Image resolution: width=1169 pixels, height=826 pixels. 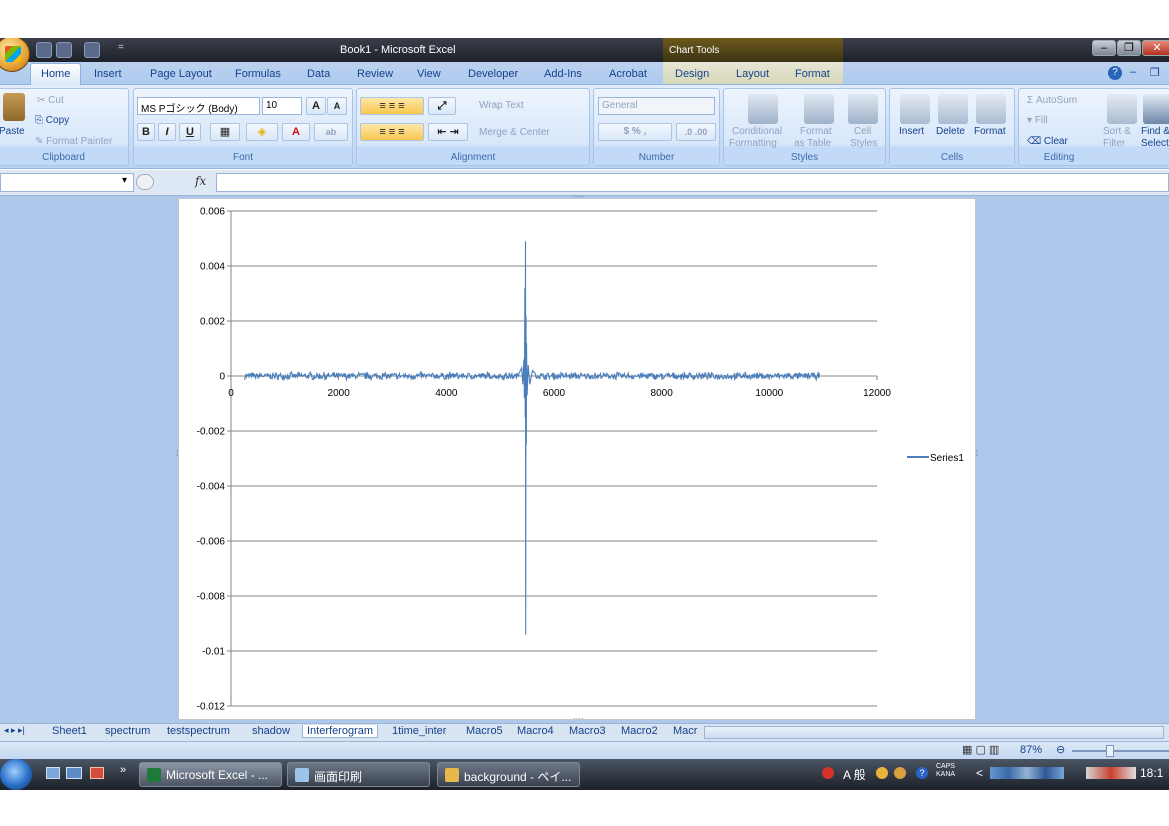 I want to click on delete-cells-button: Delete, so click(x=950, y=131).